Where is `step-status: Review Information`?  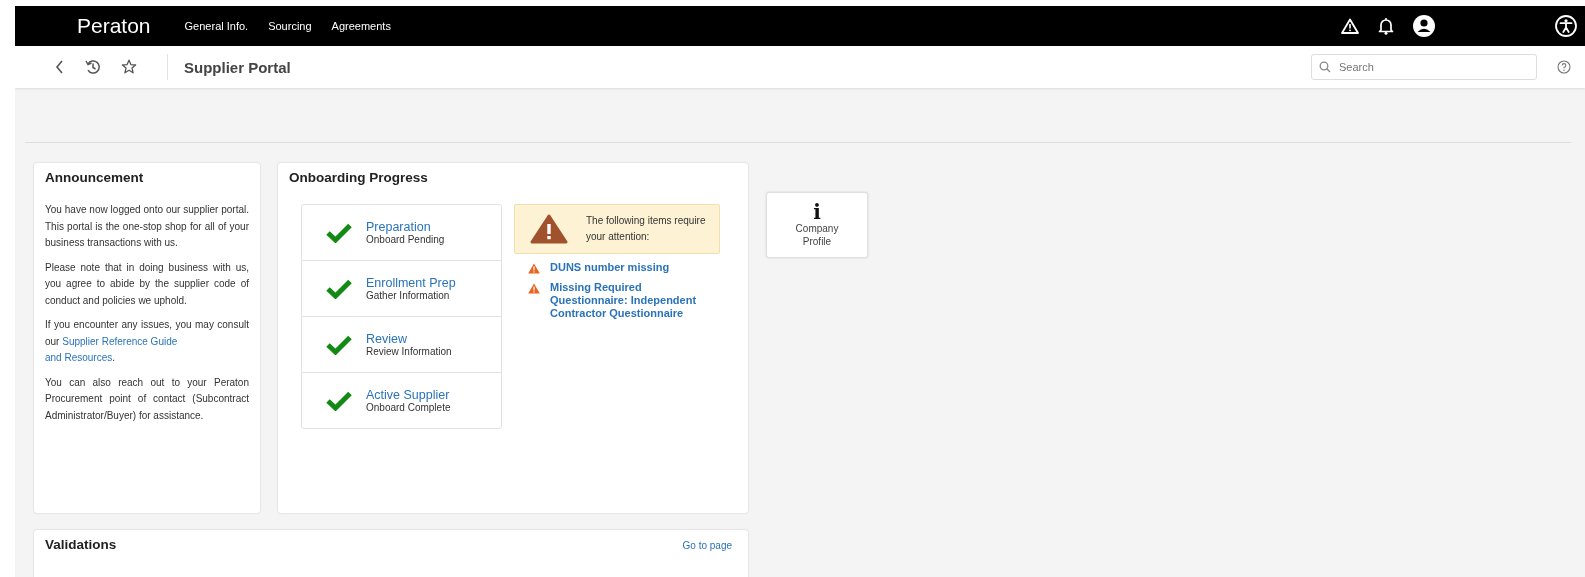
step-status: Review Information is located at coordinates (409, 351).